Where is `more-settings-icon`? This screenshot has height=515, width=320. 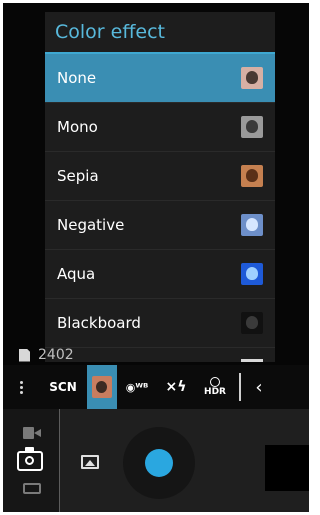
more-settings-icon is located at coordinates (21, 387).